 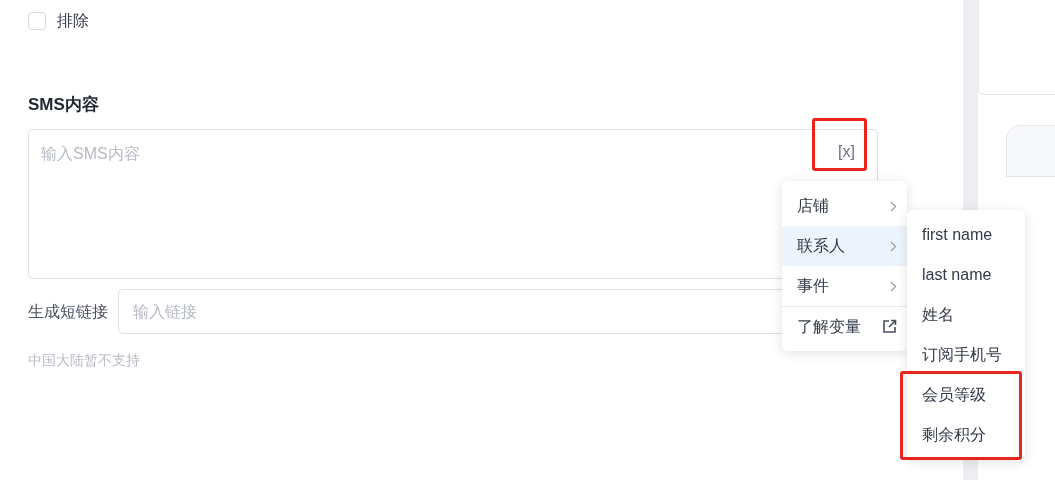 What do you see at coordinates (165, 311) in the screenshot?
I see `placeholder: 输入链接` at bounding box center [165, 311].